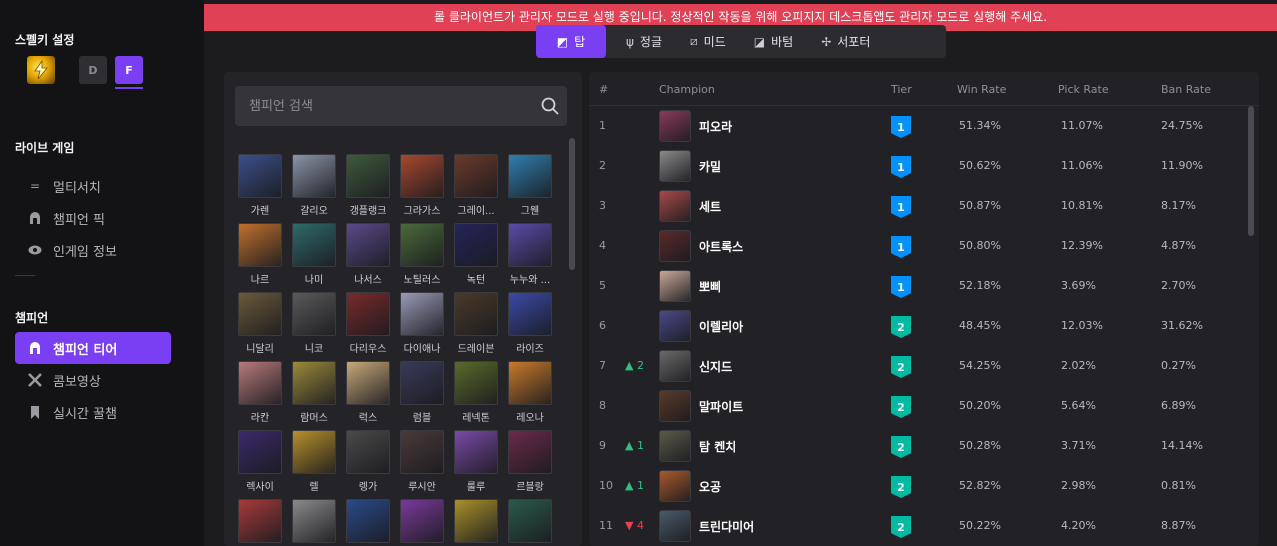  I want to click on champion-name: 그웬, so click(530, 211).